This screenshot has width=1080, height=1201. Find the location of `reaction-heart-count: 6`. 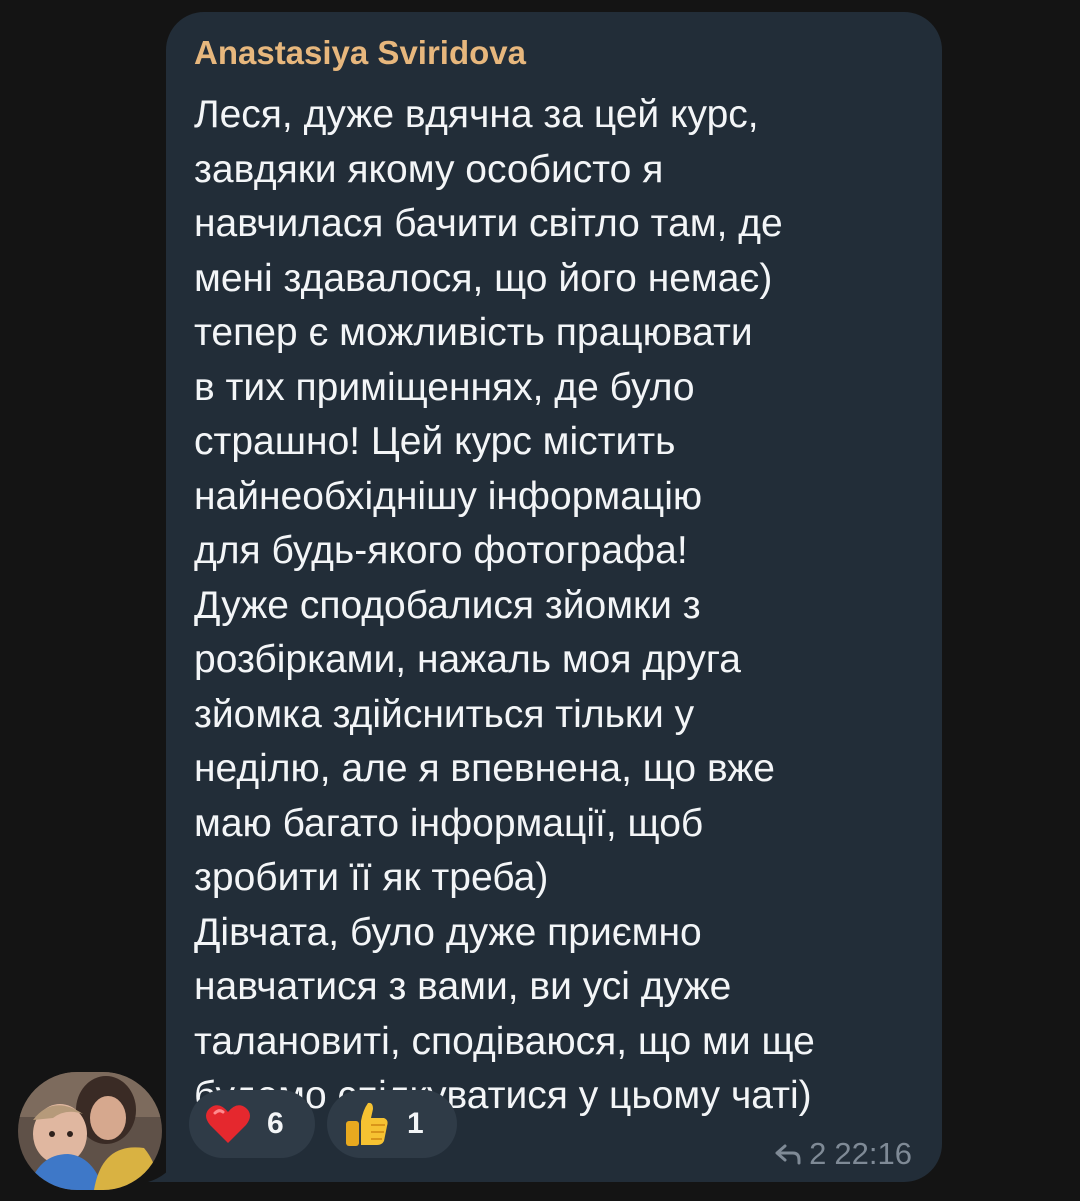

reaction-heart-count: 6 is located at coordinates (275, 1123).